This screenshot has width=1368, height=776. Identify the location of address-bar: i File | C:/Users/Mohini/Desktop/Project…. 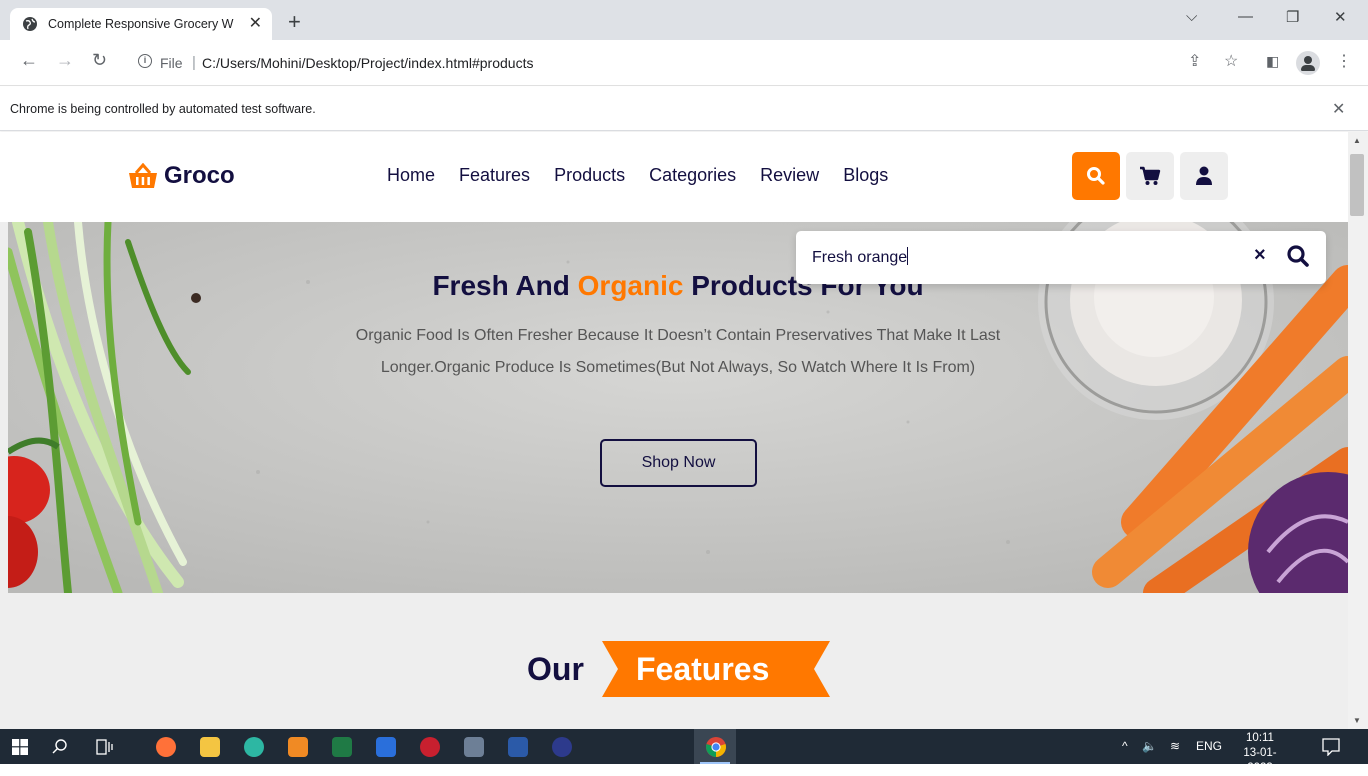
(739, 63).